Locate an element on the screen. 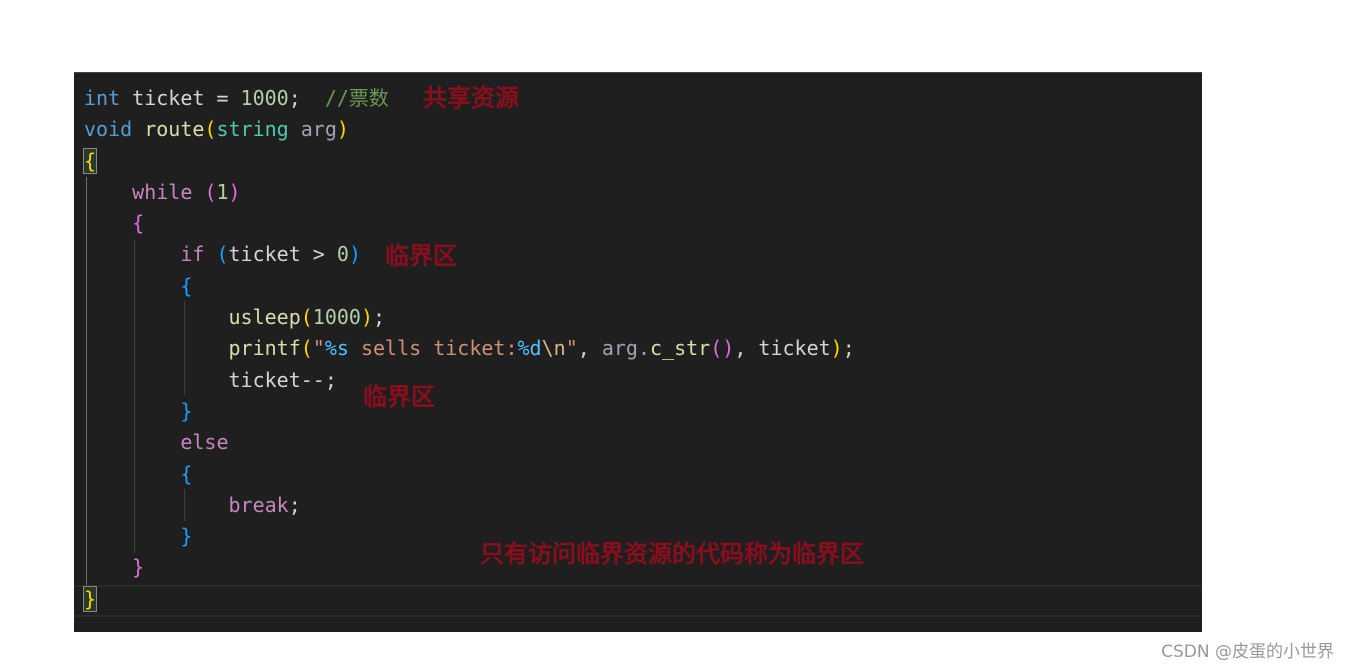 The width and height of the screenshot is (1349, 670). token-text: ticket > is located at coordinates (282, 254).